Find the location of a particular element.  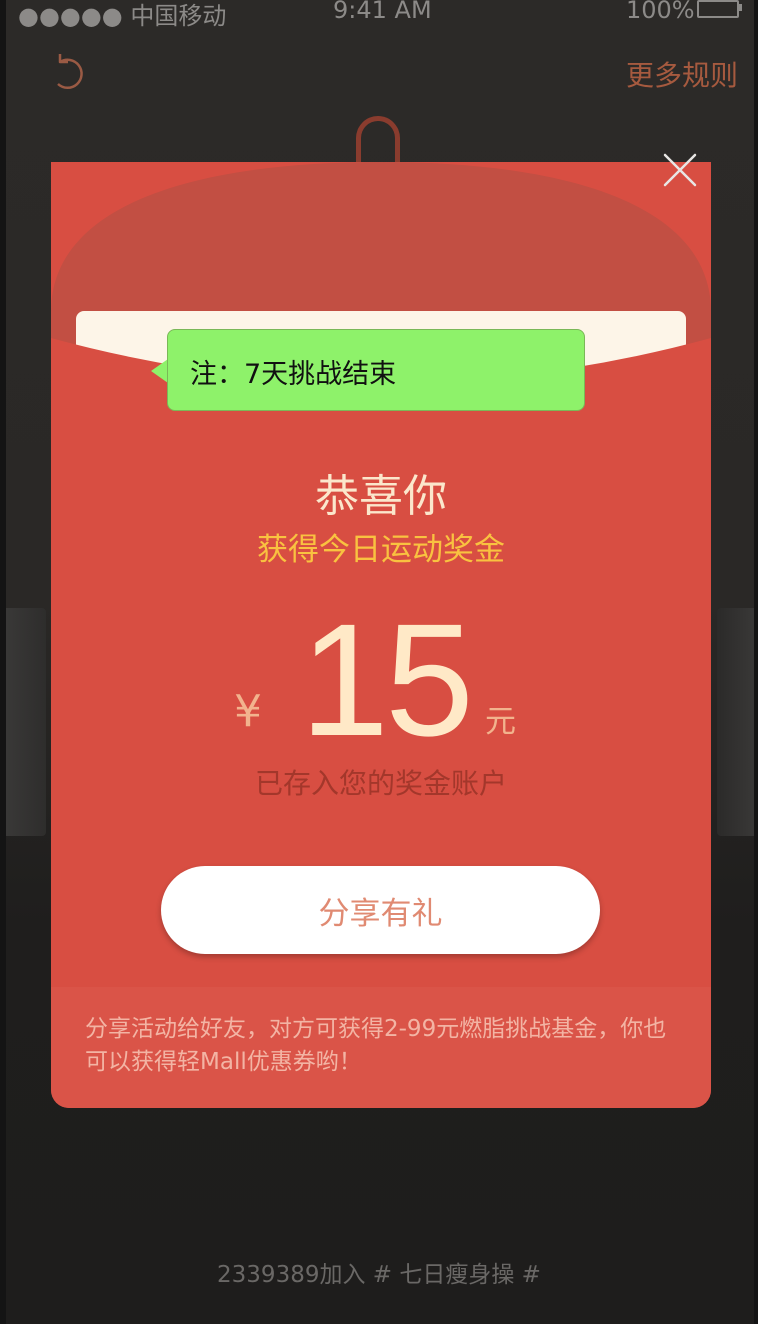

reward-subtitle: 获得今日运动奖金 is located at coordinates (381, 550).